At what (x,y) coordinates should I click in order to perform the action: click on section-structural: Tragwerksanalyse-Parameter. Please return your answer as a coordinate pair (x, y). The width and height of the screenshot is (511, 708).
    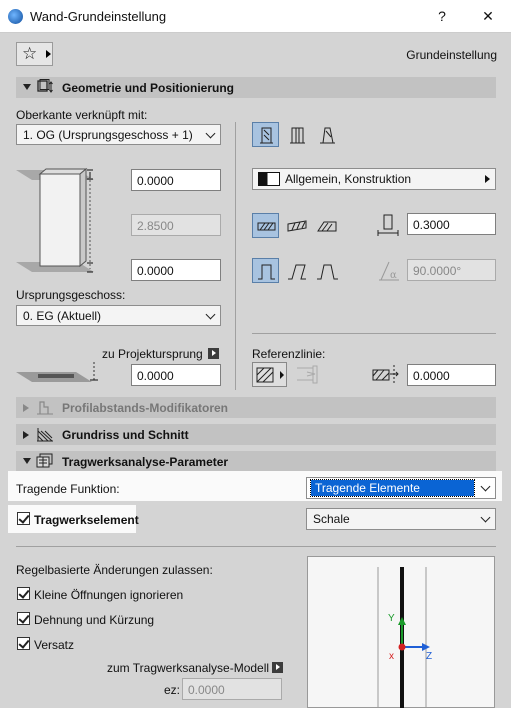
    Looking at the image, I should click on (256, 461).